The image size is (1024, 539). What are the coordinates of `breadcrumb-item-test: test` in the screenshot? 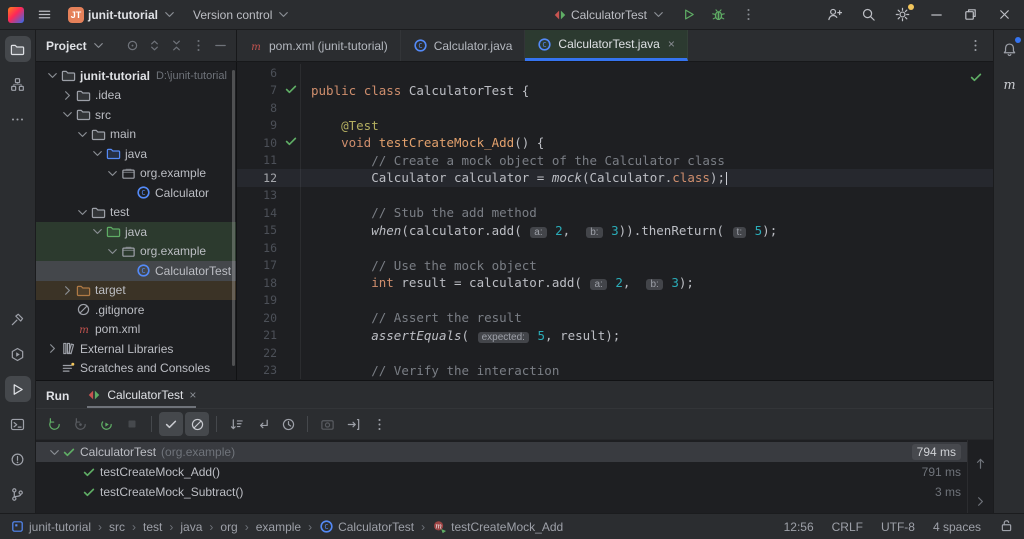 It's located at (152, 527).